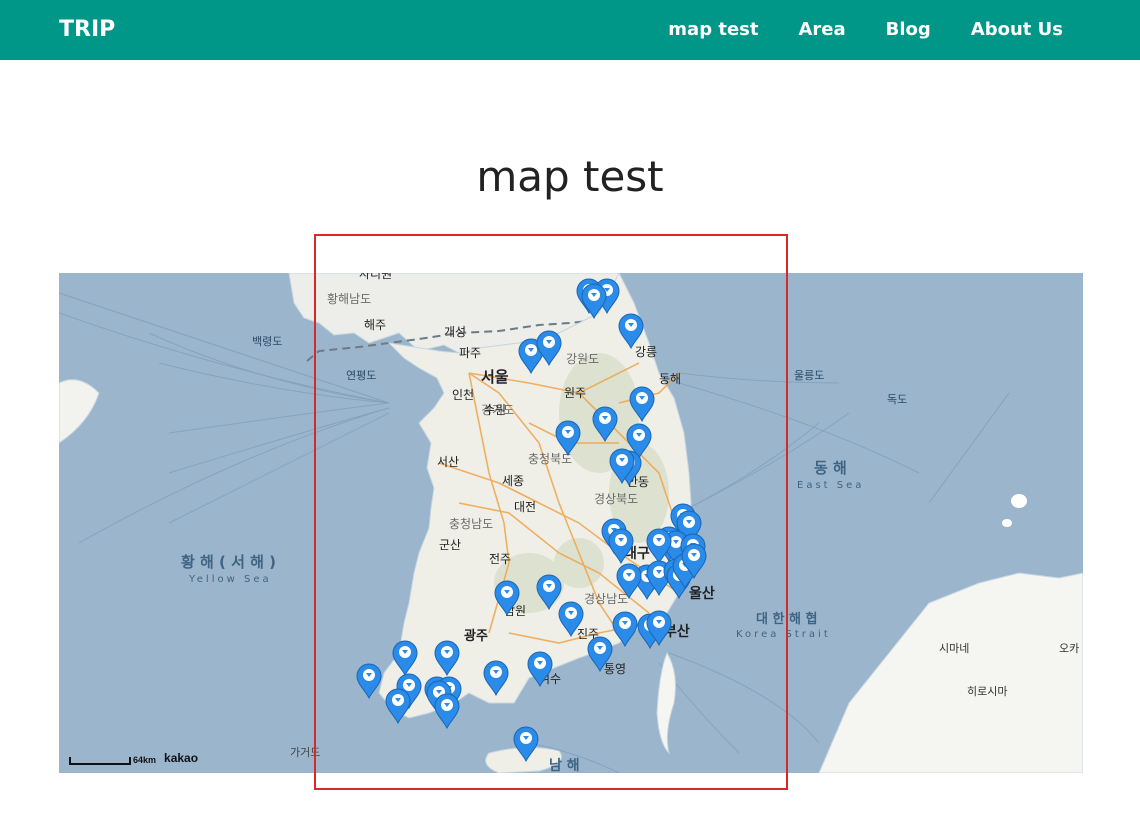  I want to click on map-label-yeonpyeongdo: 연평도, so click(361, 375).